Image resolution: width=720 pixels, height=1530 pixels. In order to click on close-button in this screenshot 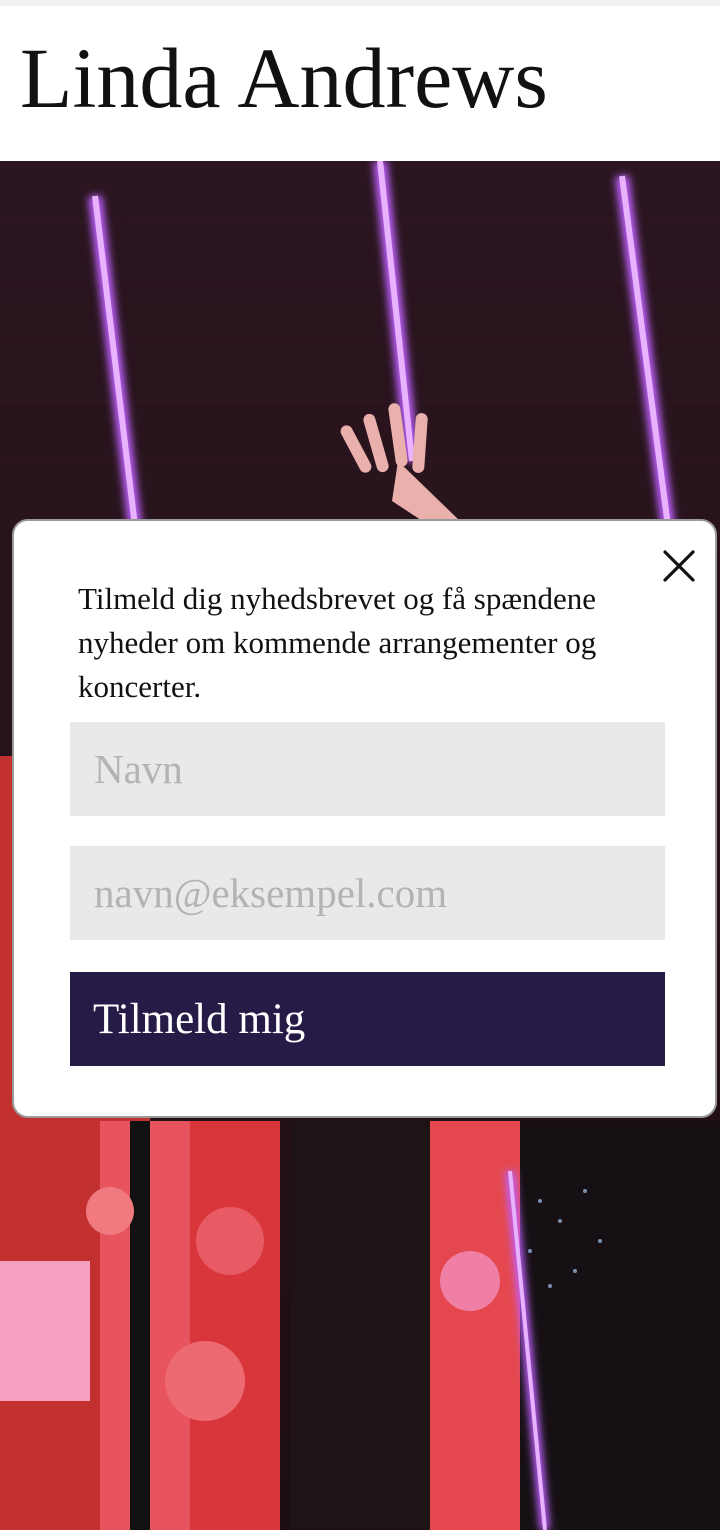, I will do `click(679, 566)`.